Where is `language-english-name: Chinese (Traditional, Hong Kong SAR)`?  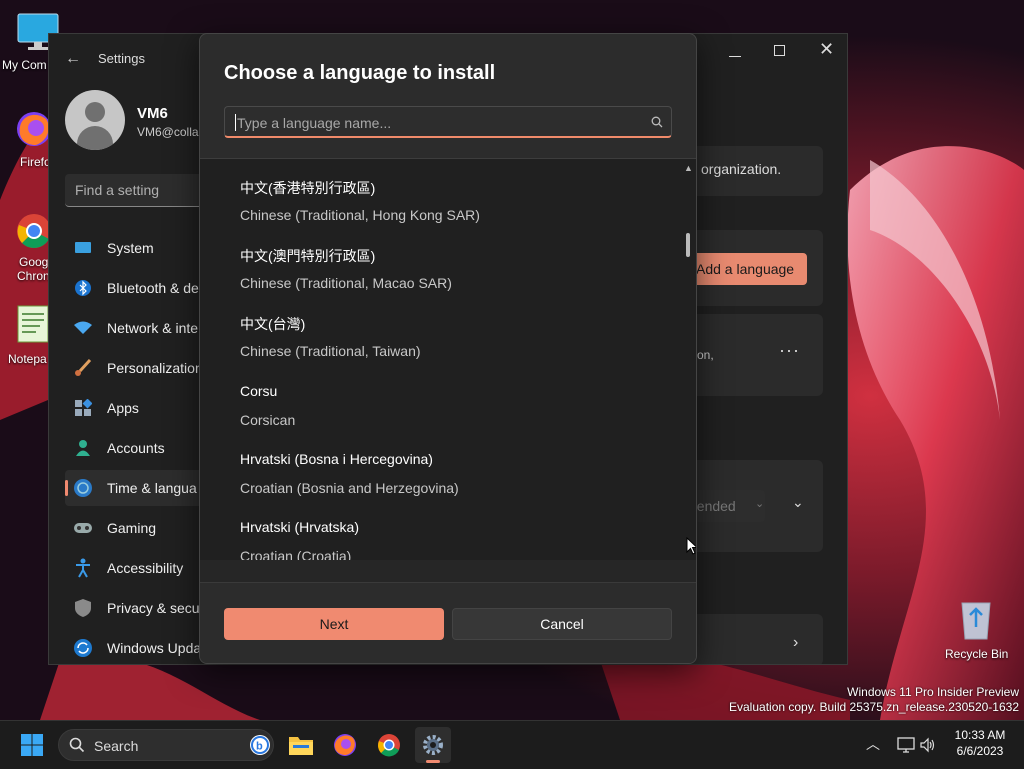
language-english-name: Chinese (Traditional, Hong Kong SAR) is located at coordinates (360, 215).